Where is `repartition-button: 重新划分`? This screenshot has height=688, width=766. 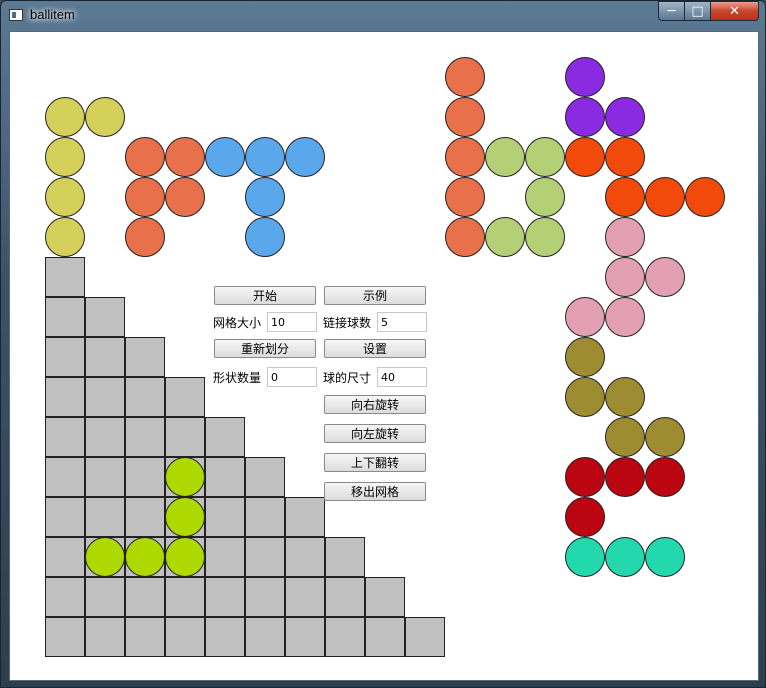
repartition-button: 重新划分 is located at coordinates (265, 348).